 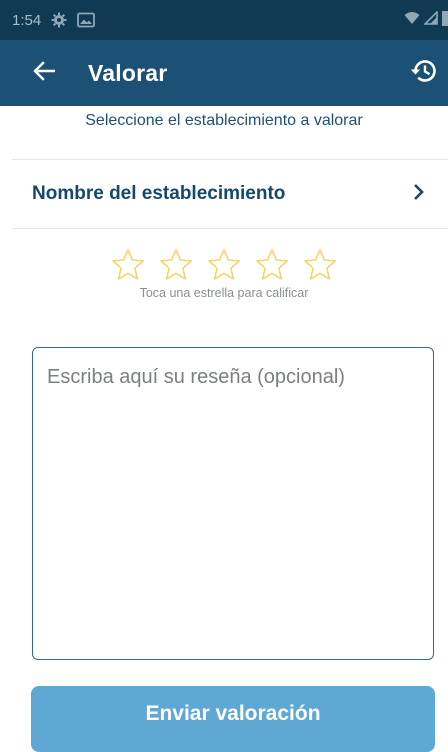 What do you see at coordinates (86, 20) in the screenshot?
I see `image-notification-icon` at bounding box center [86, 20].